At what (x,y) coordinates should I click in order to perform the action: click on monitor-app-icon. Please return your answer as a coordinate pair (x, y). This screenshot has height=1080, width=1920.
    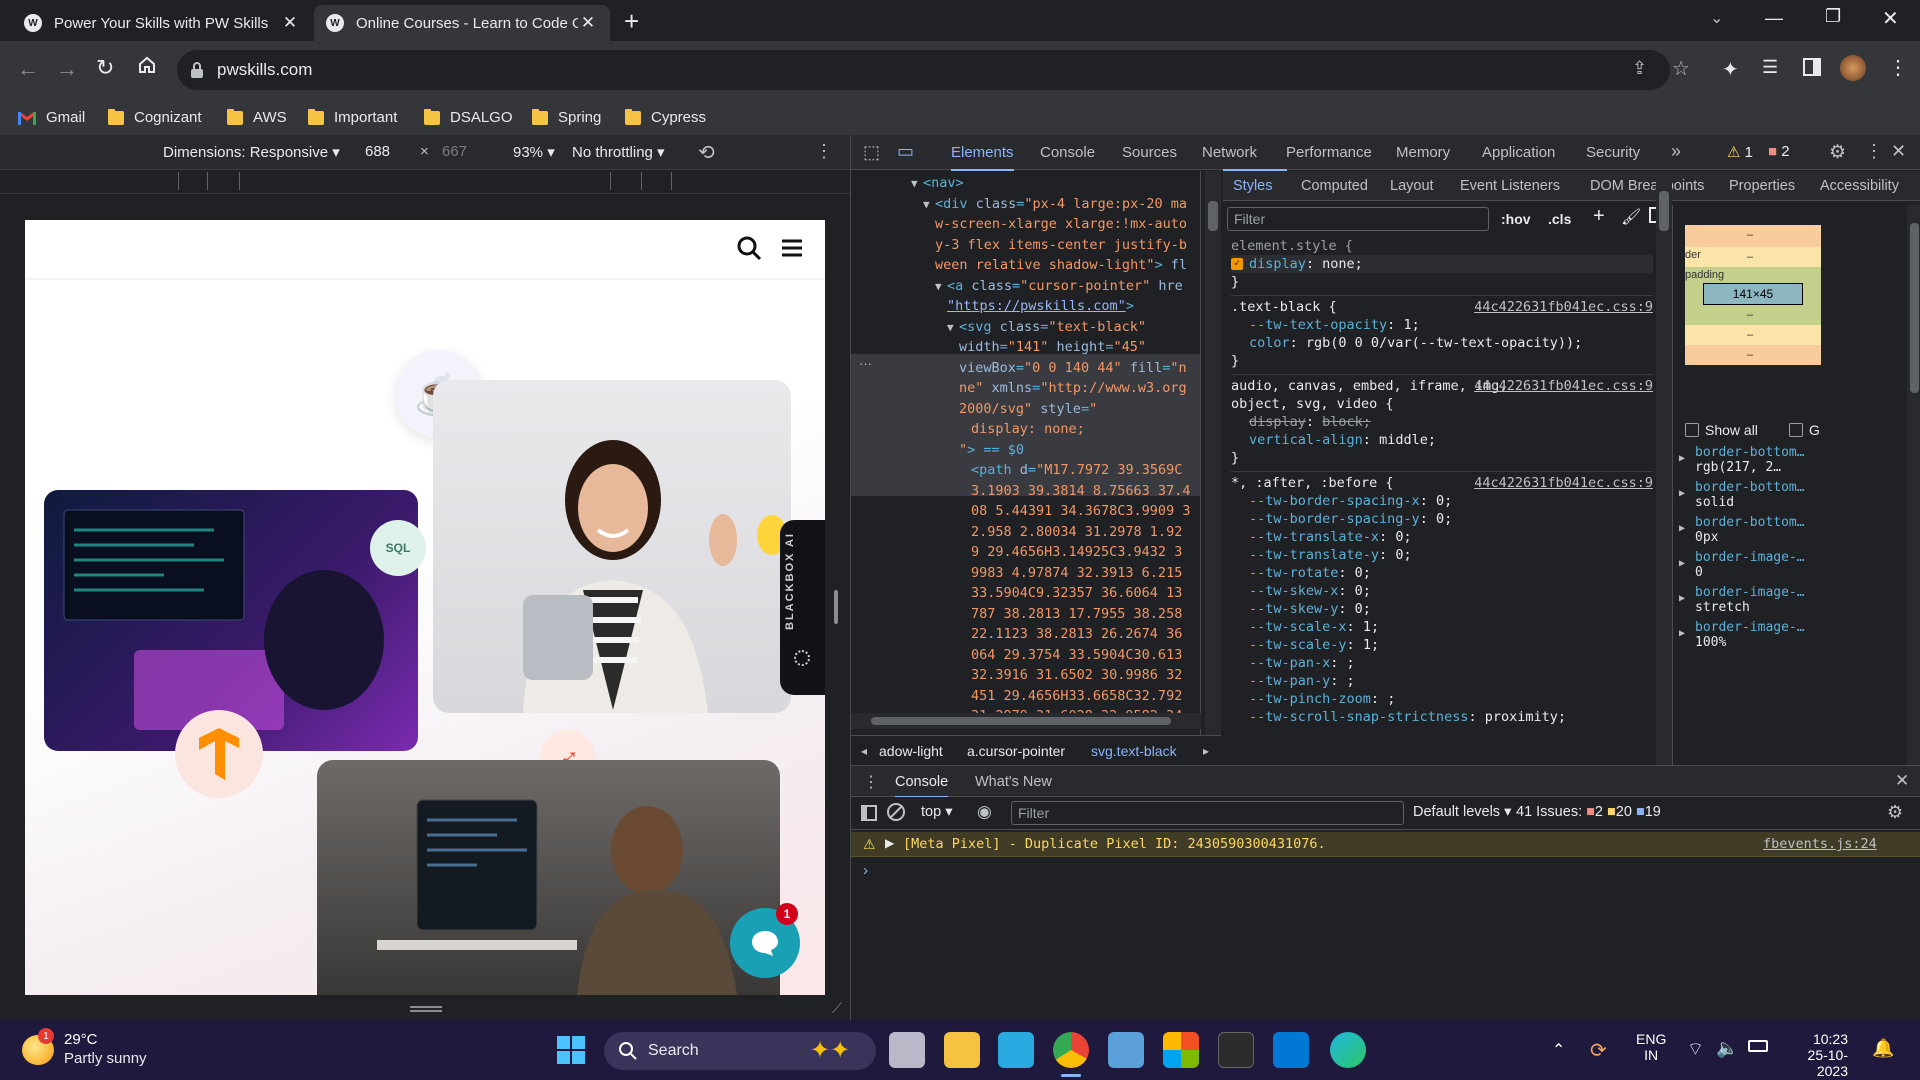
    Looking at the image, I should click on (1016, 1050).